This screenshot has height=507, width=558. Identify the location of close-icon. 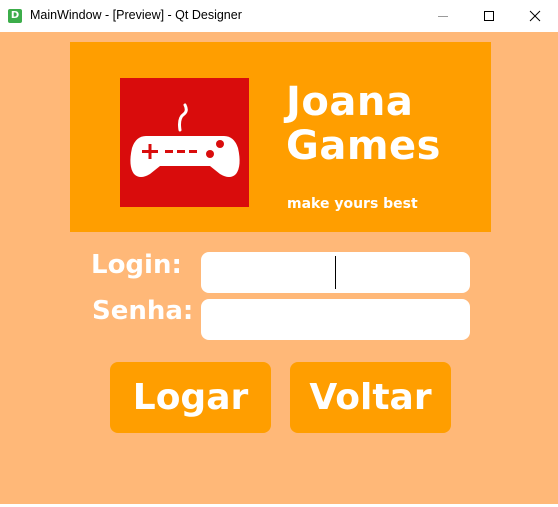
(535, 16).